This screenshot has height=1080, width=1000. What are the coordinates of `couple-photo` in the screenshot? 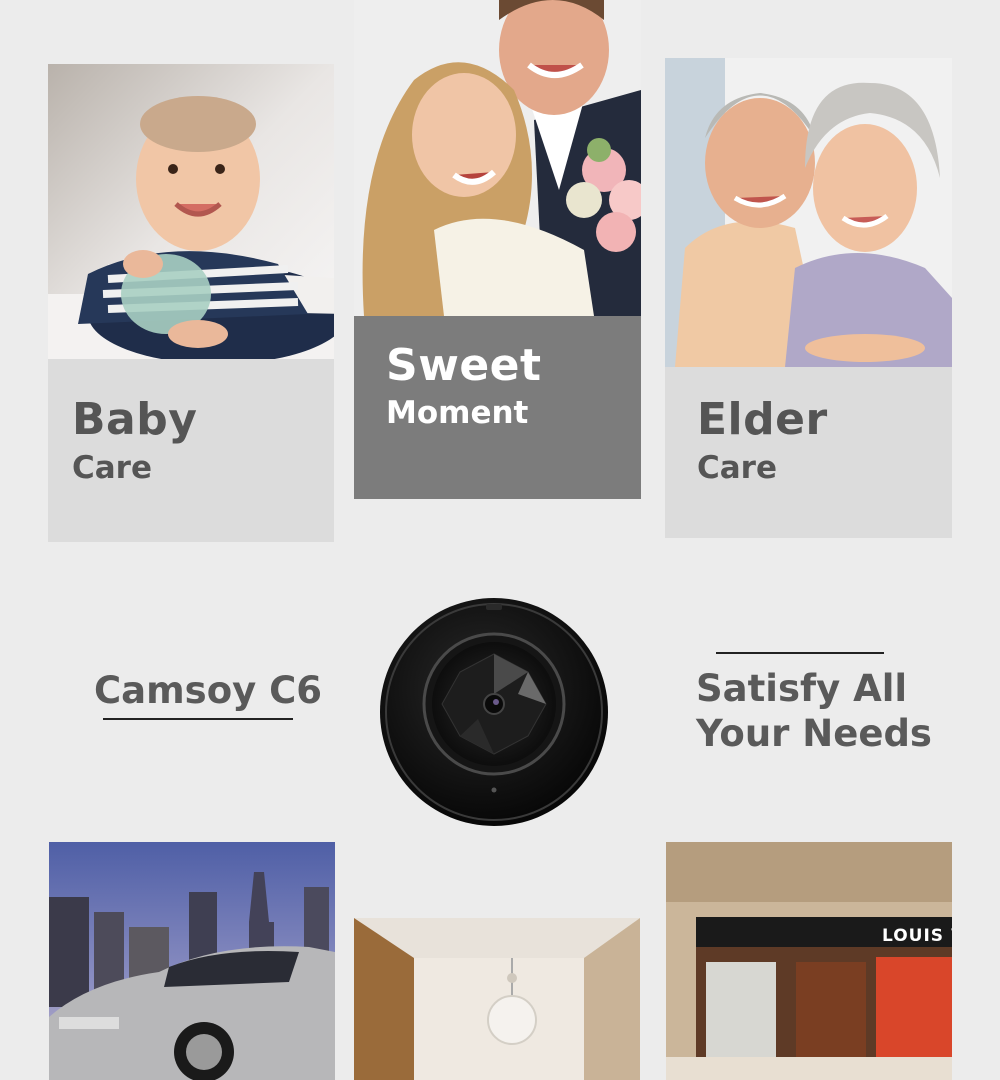 It's located at (497, 158).